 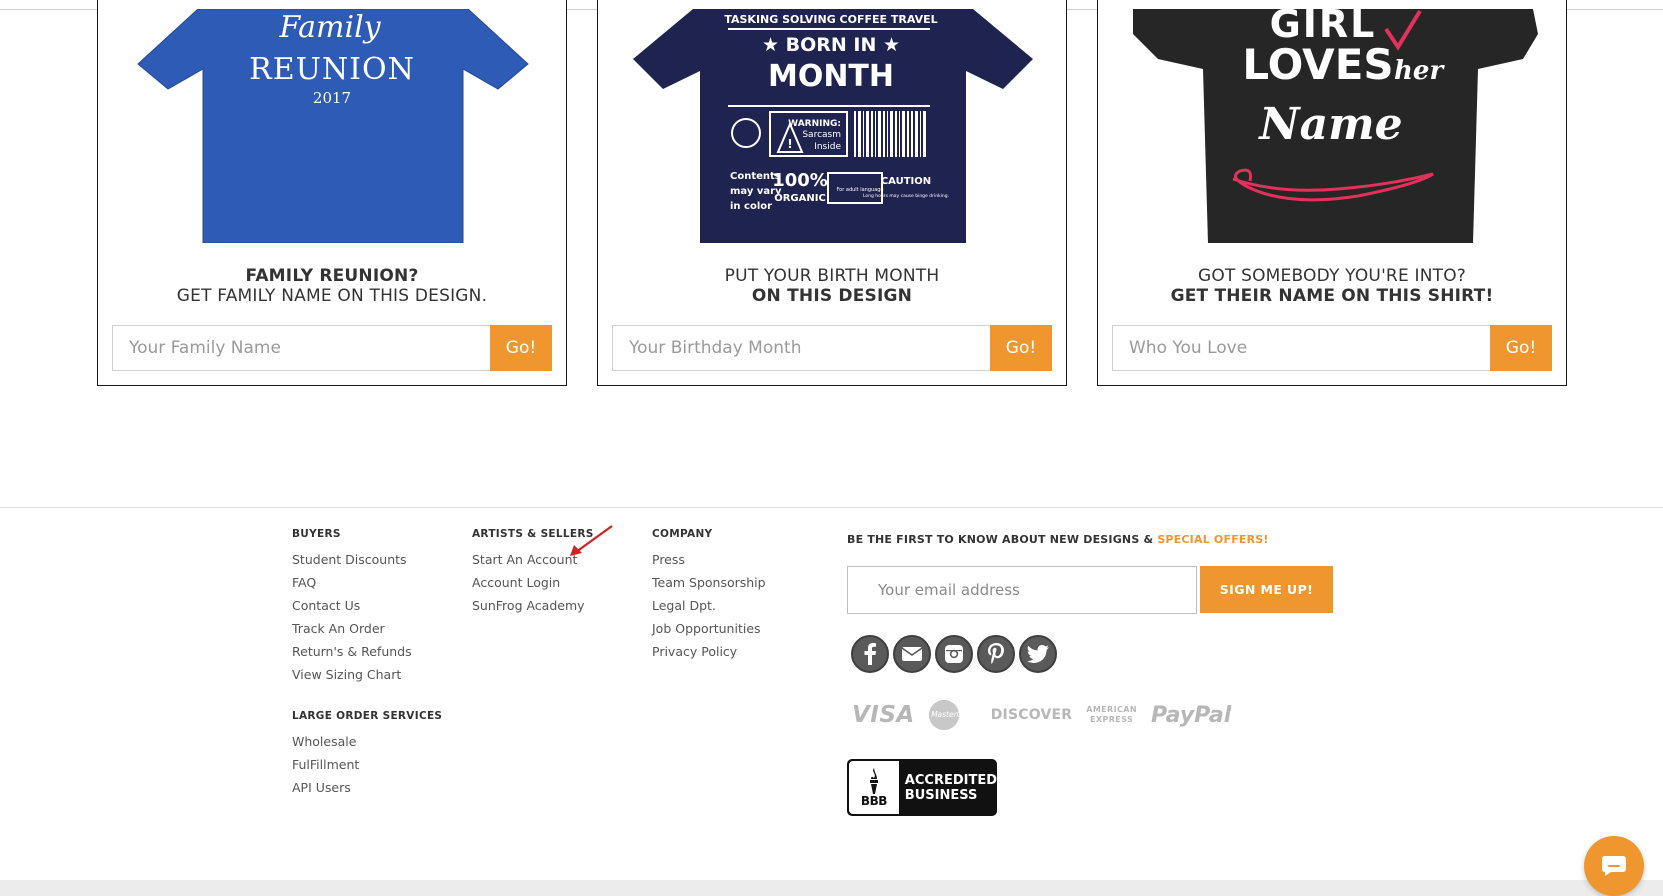 What do you see at coordinates (801, 348) in the screenshot?
I see `birth-month-input` at bounding box center [801, 348].